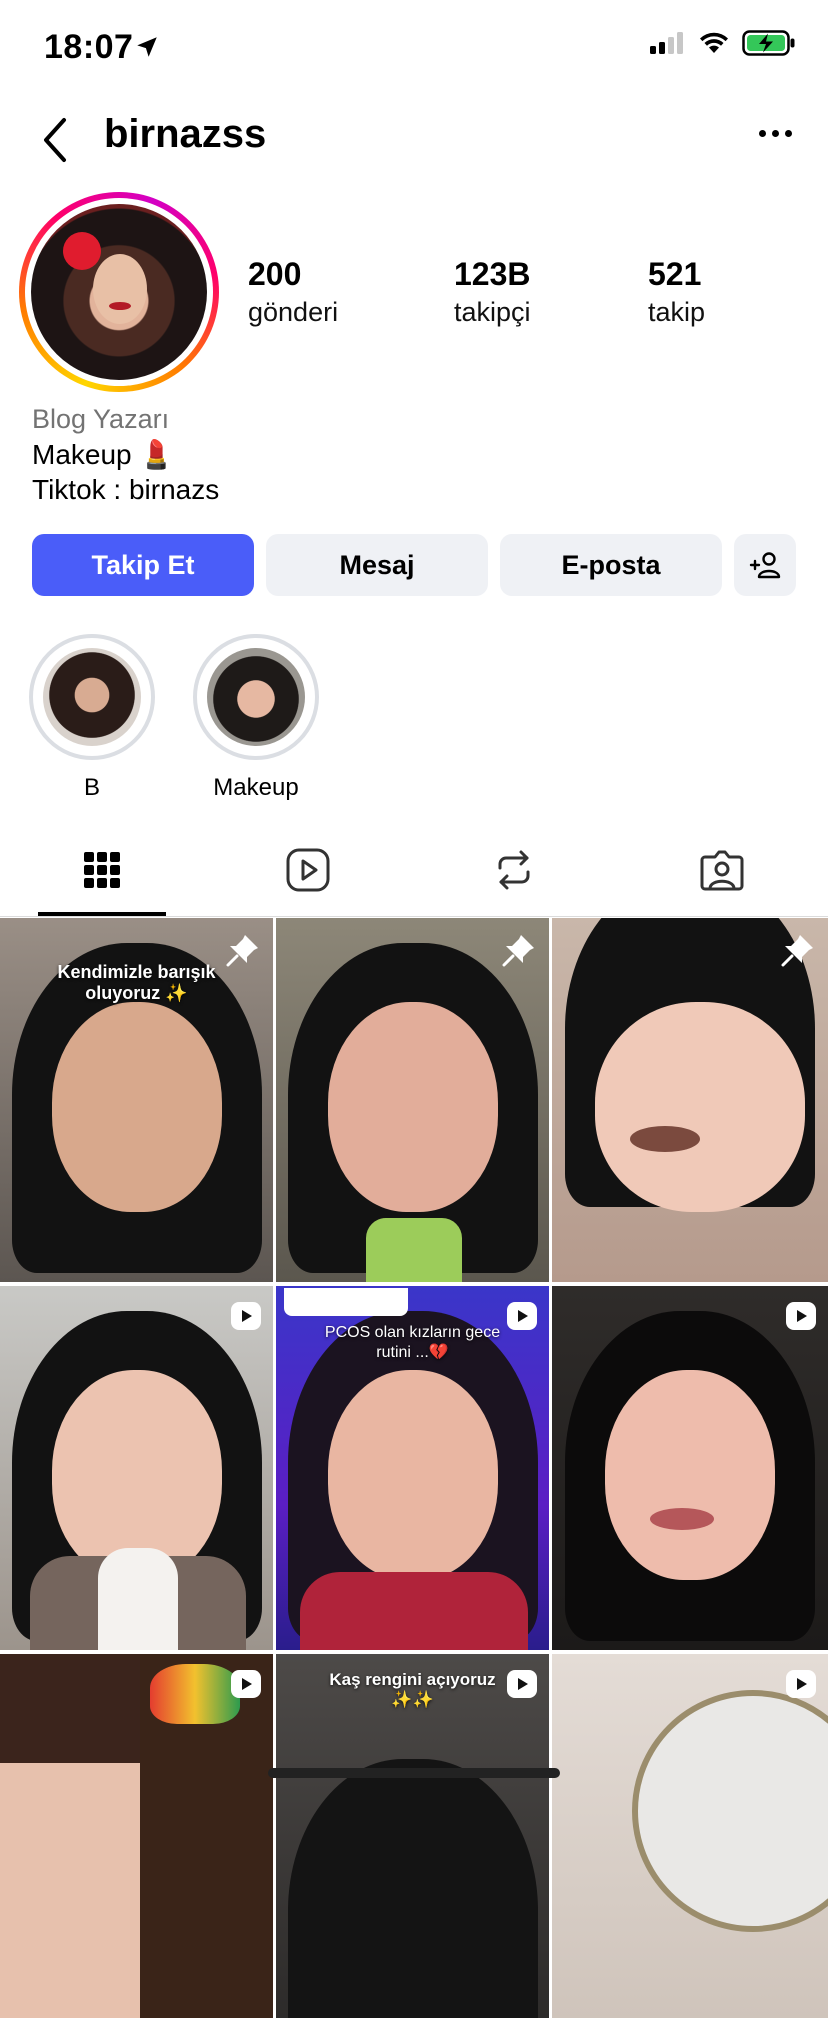 The height and width of the screenshot is (2018, 828). I want to click on profile-username: birnazss, so click(185, 134).